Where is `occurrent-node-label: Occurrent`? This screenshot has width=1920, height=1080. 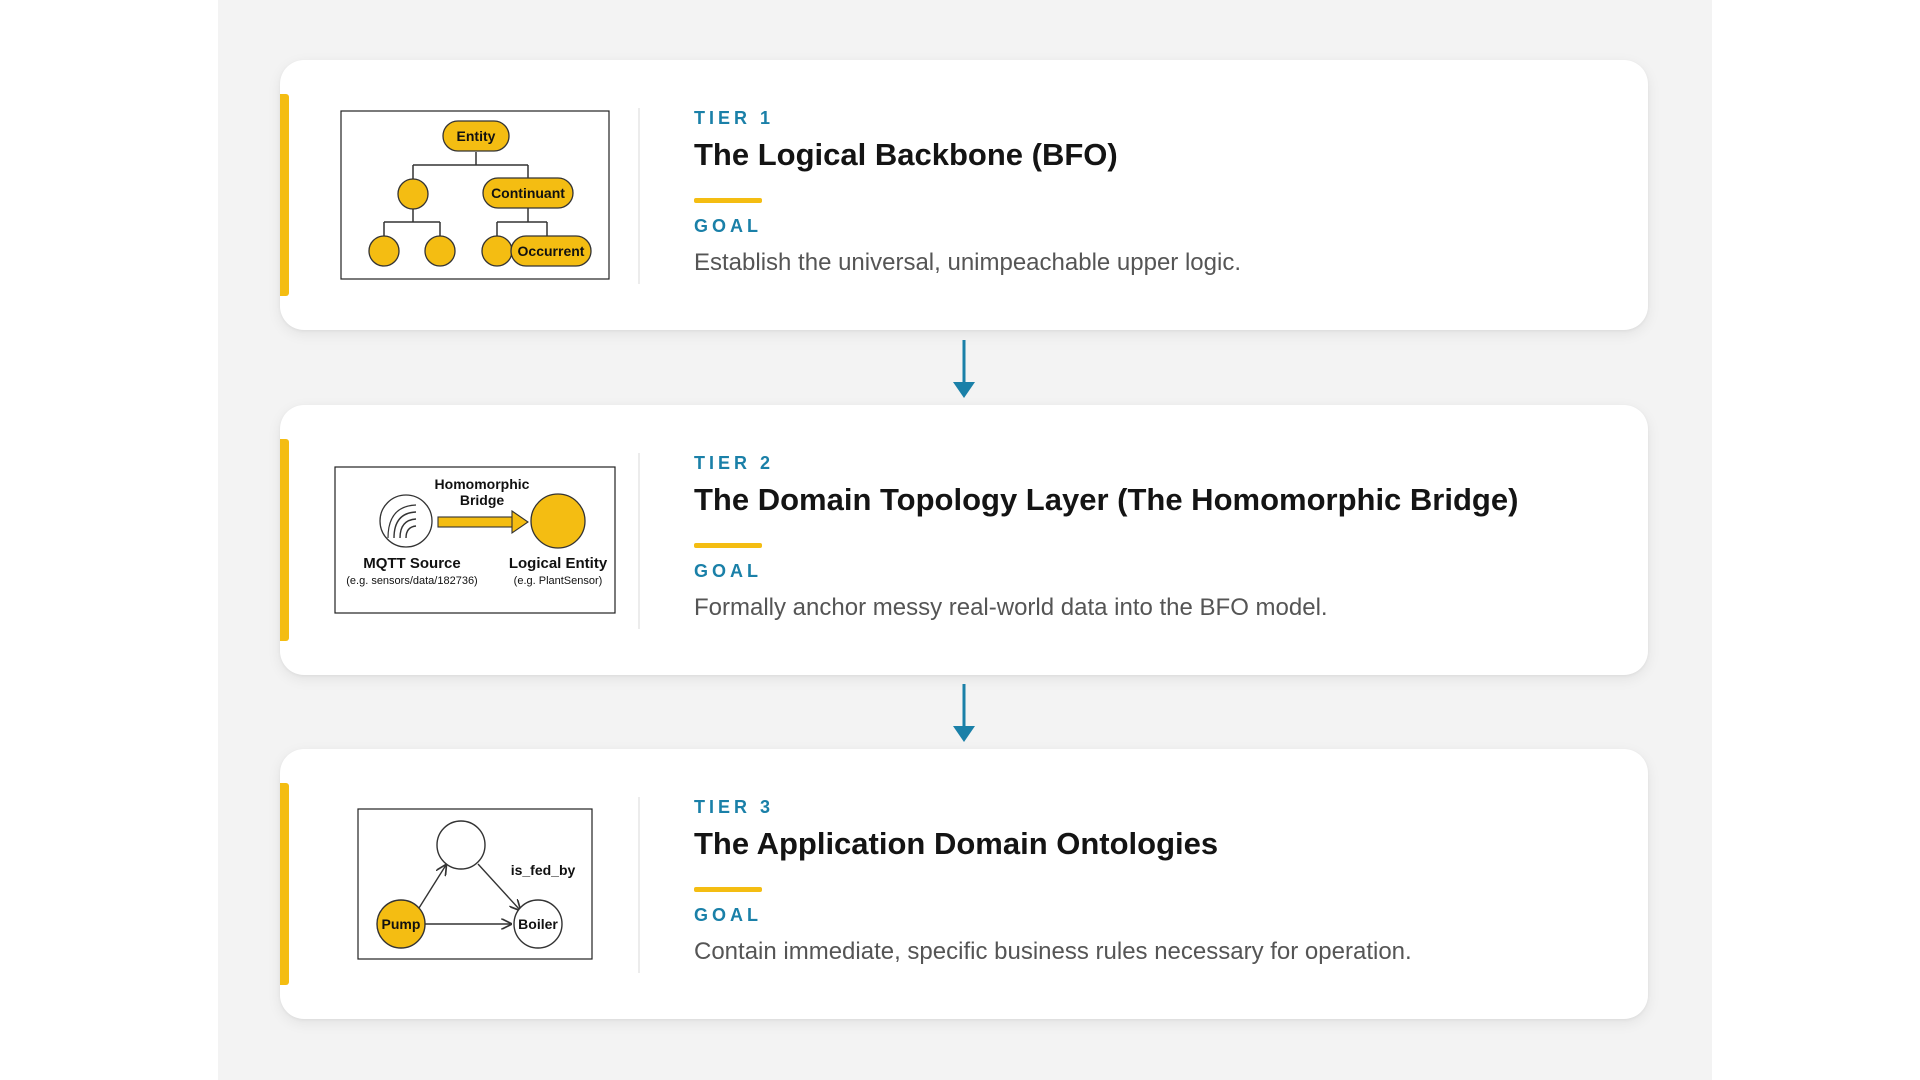
occurrent-node-label: Occurrent is located at coordinates (551, 251).